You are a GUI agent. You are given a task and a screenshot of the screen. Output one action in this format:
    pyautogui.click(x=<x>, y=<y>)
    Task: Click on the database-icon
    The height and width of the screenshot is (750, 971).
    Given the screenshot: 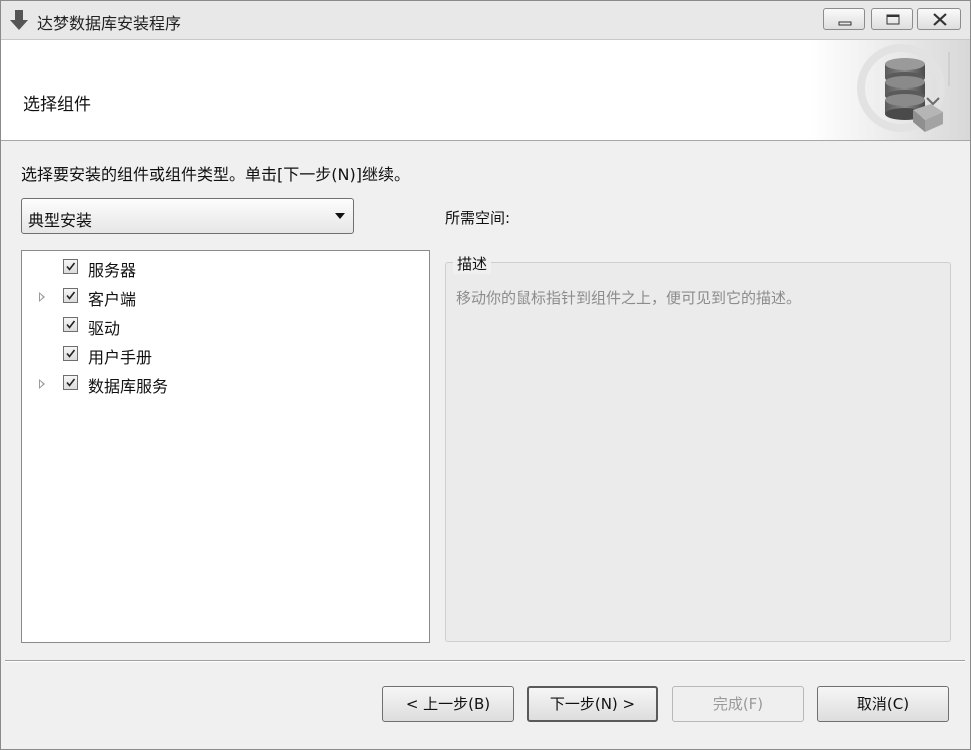 What is the action you would take?
    pyautogui.click(x=889, y=90)
    